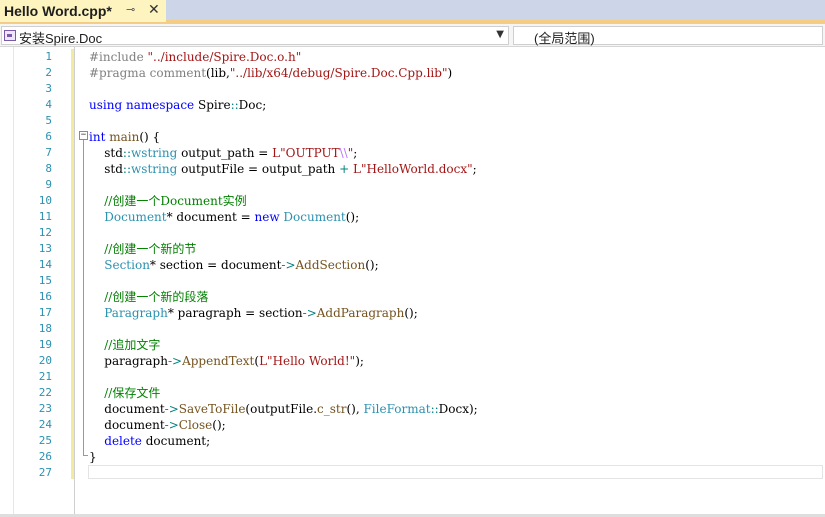 The height and width of the screenshot is (517, 825). I want to click on code-line: using namespace Spire::Doc;, so click(454, 105).